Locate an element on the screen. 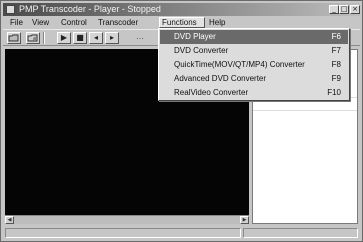  menu-transcoder: Transcoder is located at coordinates (118, 22).